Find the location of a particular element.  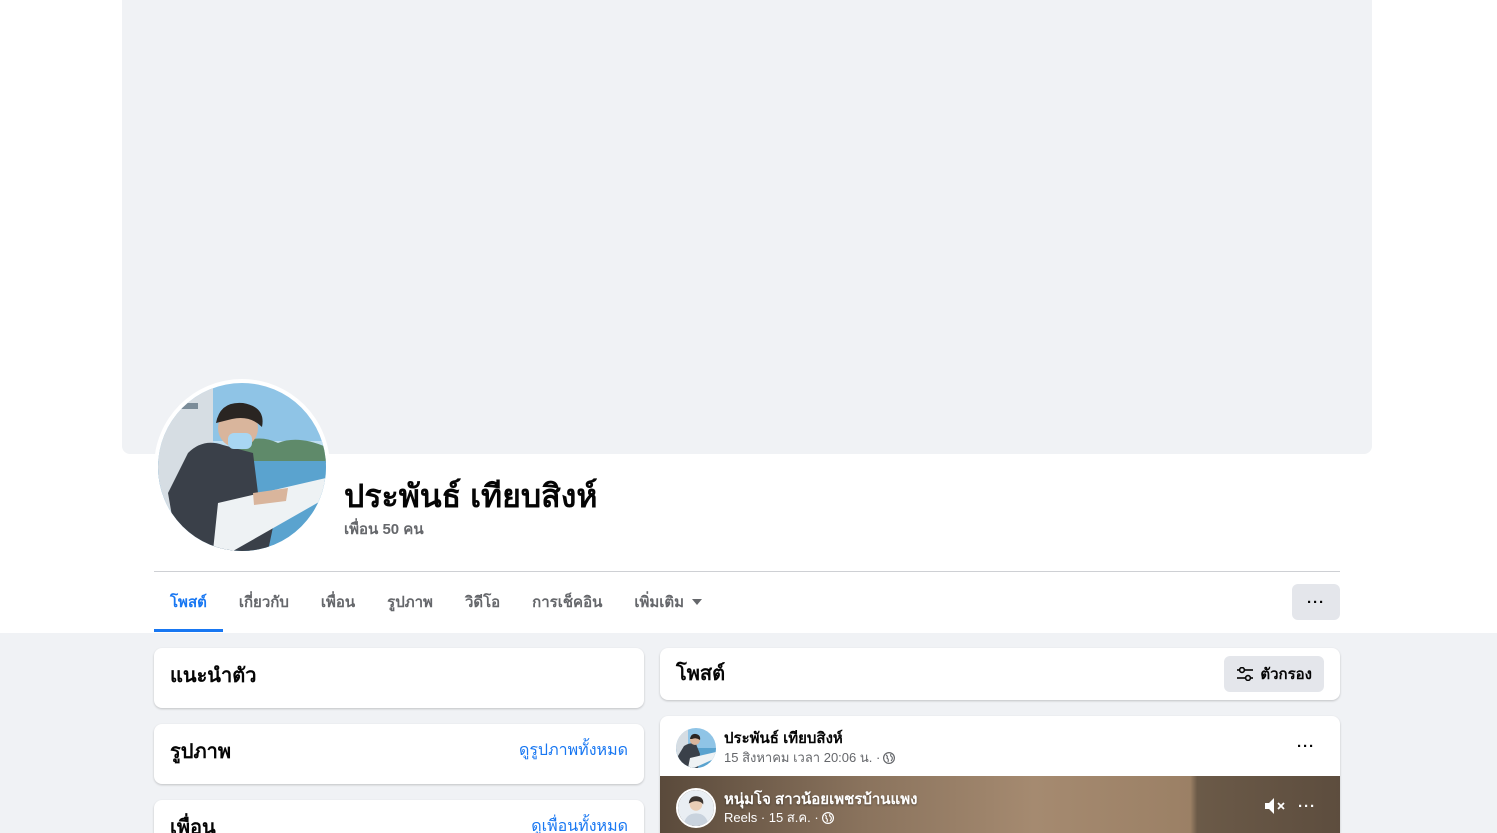

reel-meta: Reels · 15 ส.ค. · is located at coordinates (779, 817).